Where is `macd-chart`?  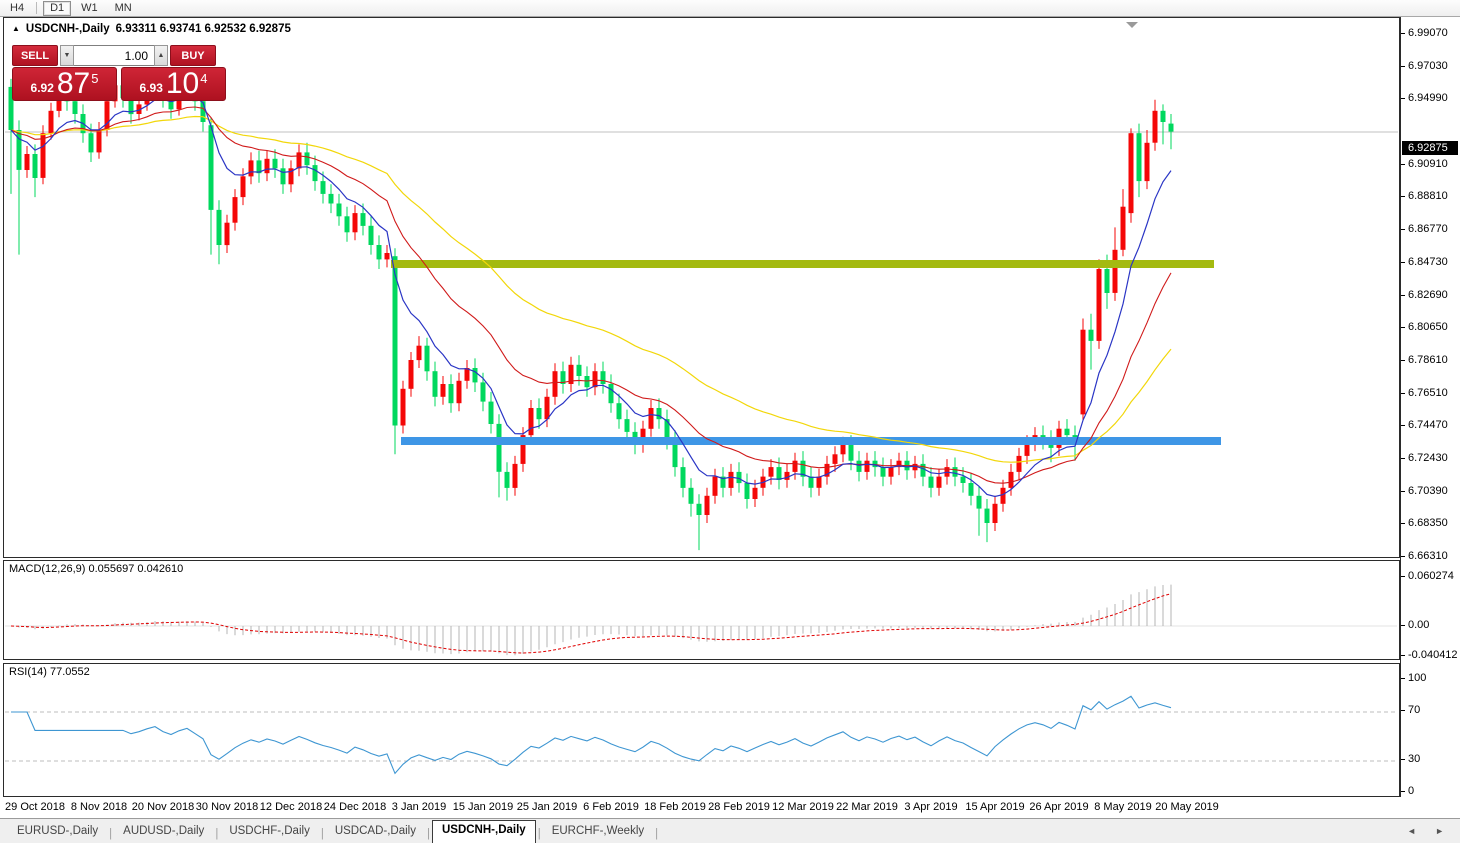
macd-chart is located at coordinates (701, 620).